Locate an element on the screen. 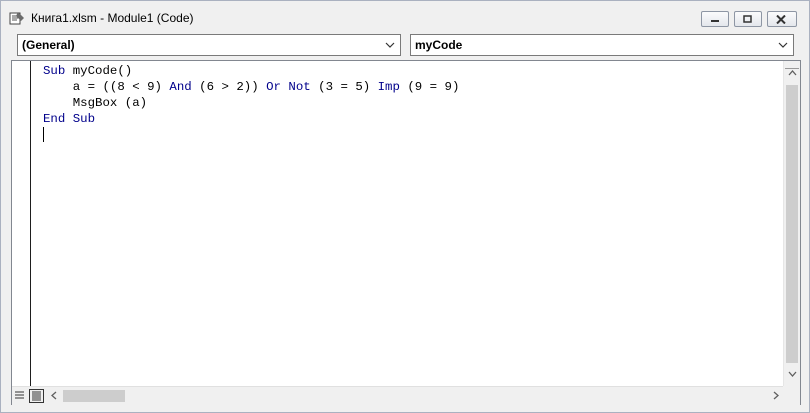 This screenshot has height=413, width=810. procedure-dropdown-value: myCode is located at coordinates (439, 45).